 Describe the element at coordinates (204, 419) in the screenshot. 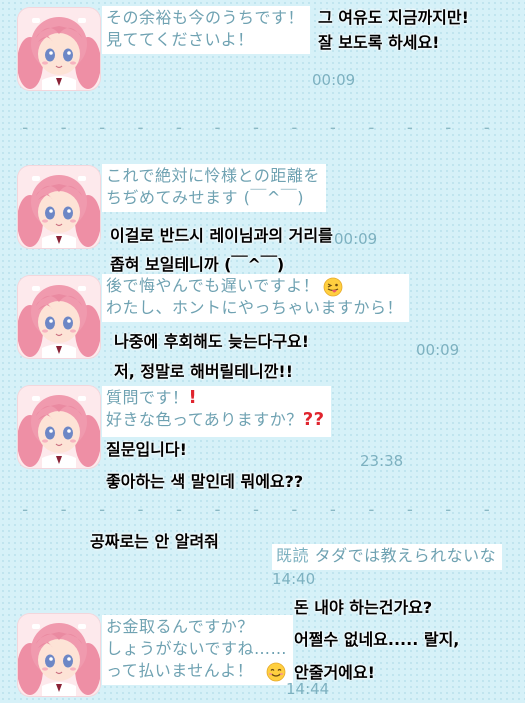

I see `message-line: 好きな色ってありますか？` at that location.